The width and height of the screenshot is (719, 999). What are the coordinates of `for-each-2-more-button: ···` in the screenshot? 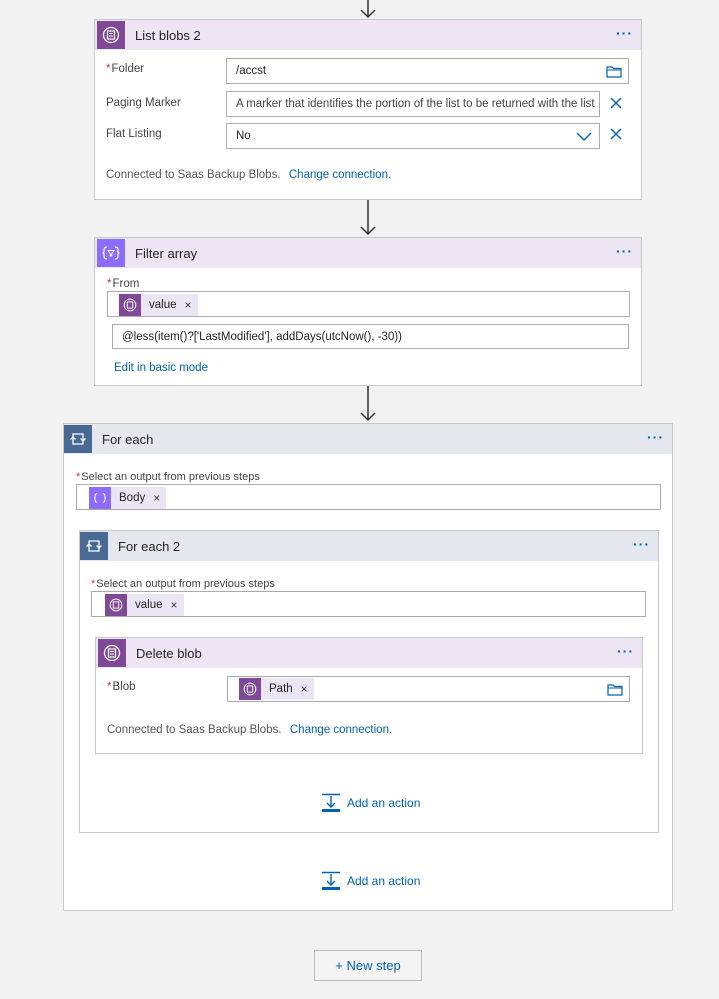 It's located at (641, 544).